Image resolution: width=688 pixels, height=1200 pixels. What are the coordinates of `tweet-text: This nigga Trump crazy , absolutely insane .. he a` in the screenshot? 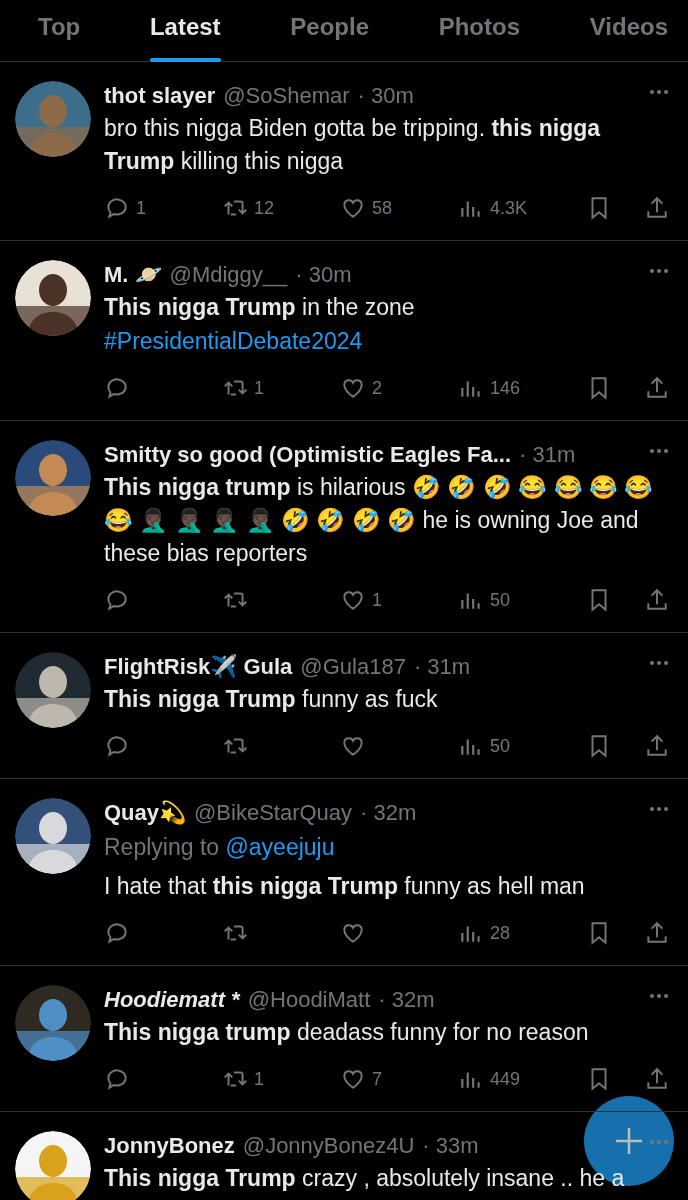 It's located at (365, 1178).